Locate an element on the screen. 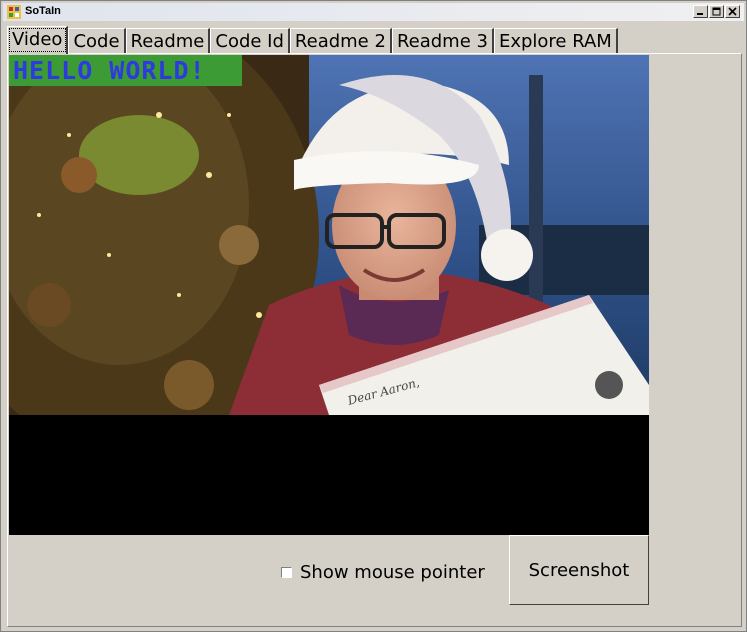  maximize-button is located at coordinates (716, 11).